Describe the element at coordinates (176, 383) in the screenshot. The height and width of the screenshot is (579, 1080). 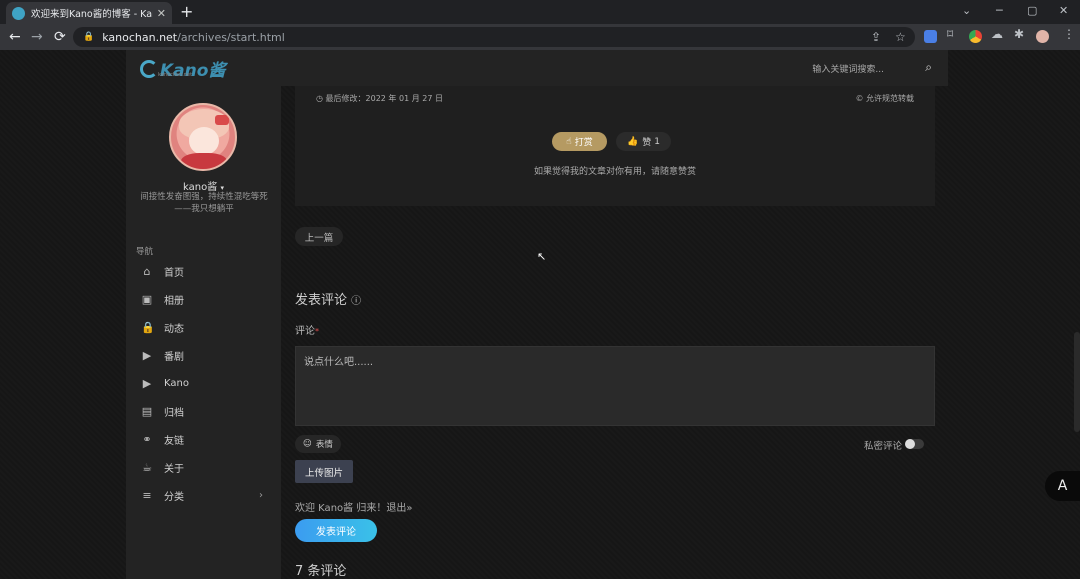
I see `sidebar-item-label: Kano` at that location.